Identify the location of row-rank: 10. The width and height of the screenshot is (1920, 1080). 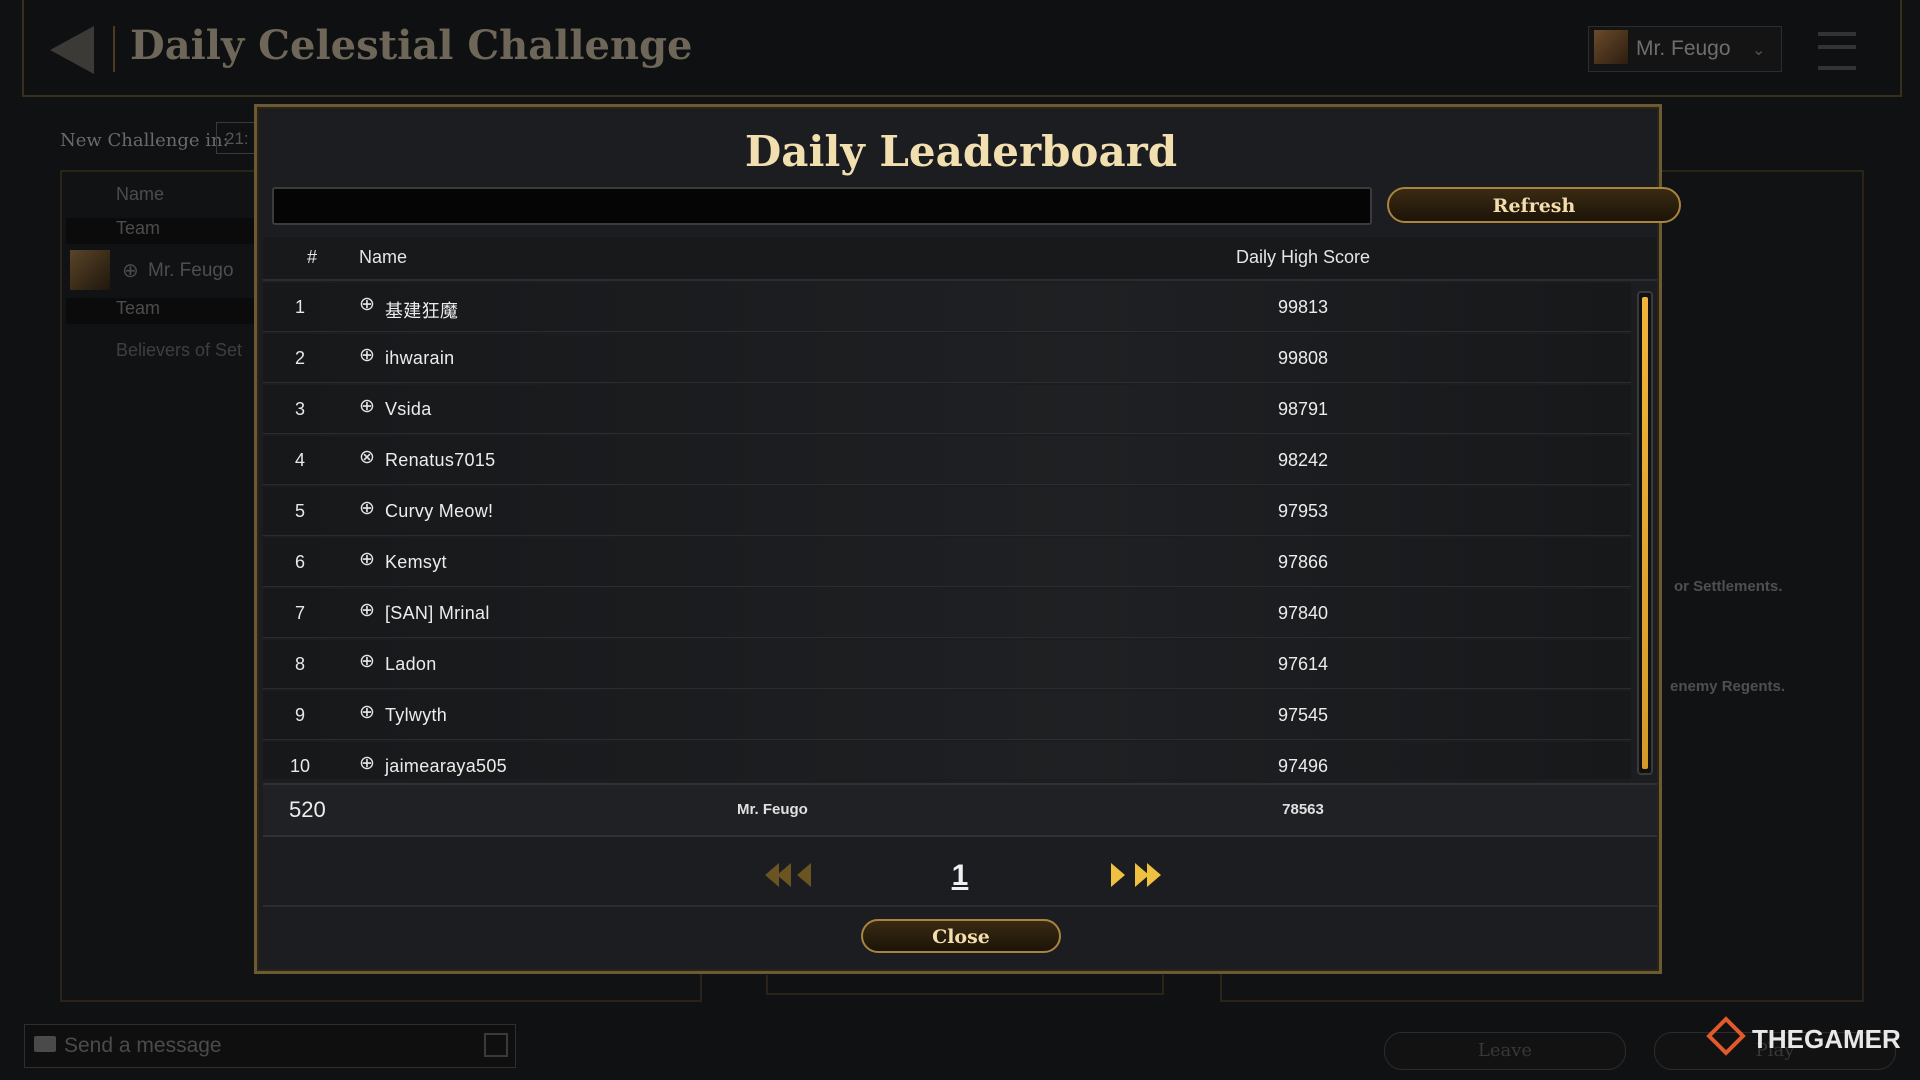
(300, 766).